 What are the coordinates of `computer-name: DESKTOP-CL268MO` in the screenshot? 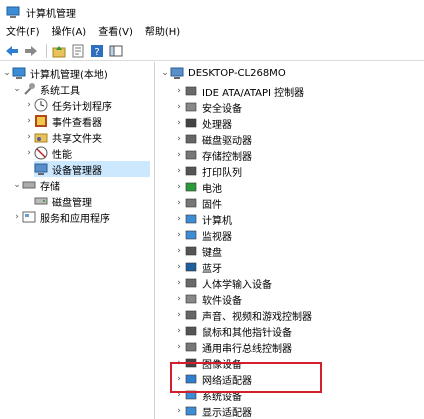 It's located at (237, 73).